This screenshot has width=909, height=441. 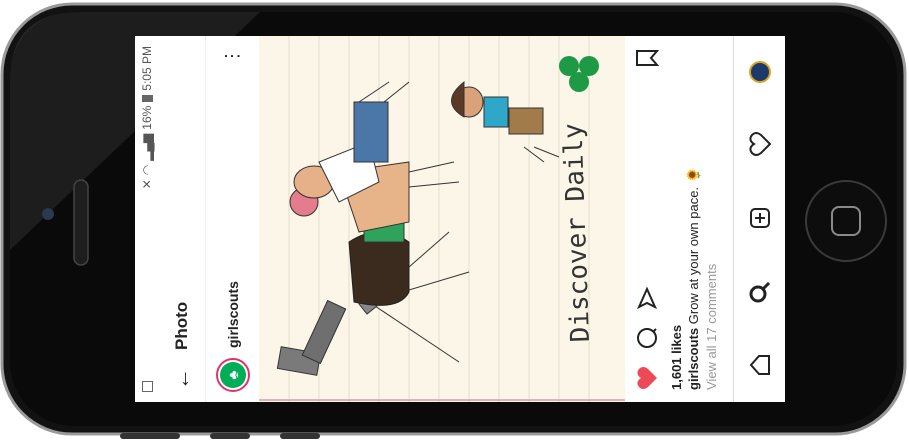 I want to click on page-title: Photo, so click(x=181, y=325).